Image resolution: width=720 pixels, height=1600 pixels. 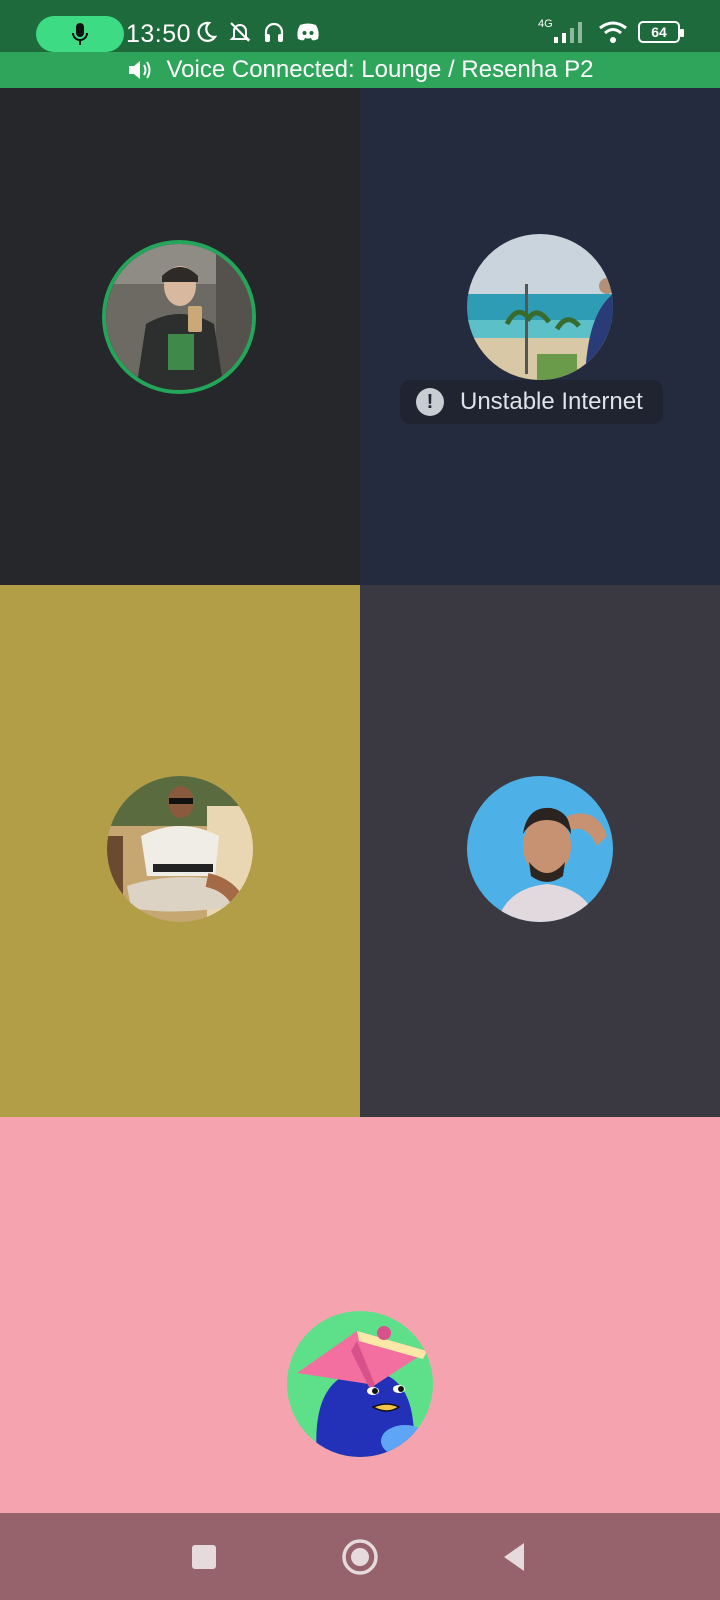 What do you see at coordinates (308, 32) in the screenshot?
I see `discord-icon` at bounding box center [308, 32].